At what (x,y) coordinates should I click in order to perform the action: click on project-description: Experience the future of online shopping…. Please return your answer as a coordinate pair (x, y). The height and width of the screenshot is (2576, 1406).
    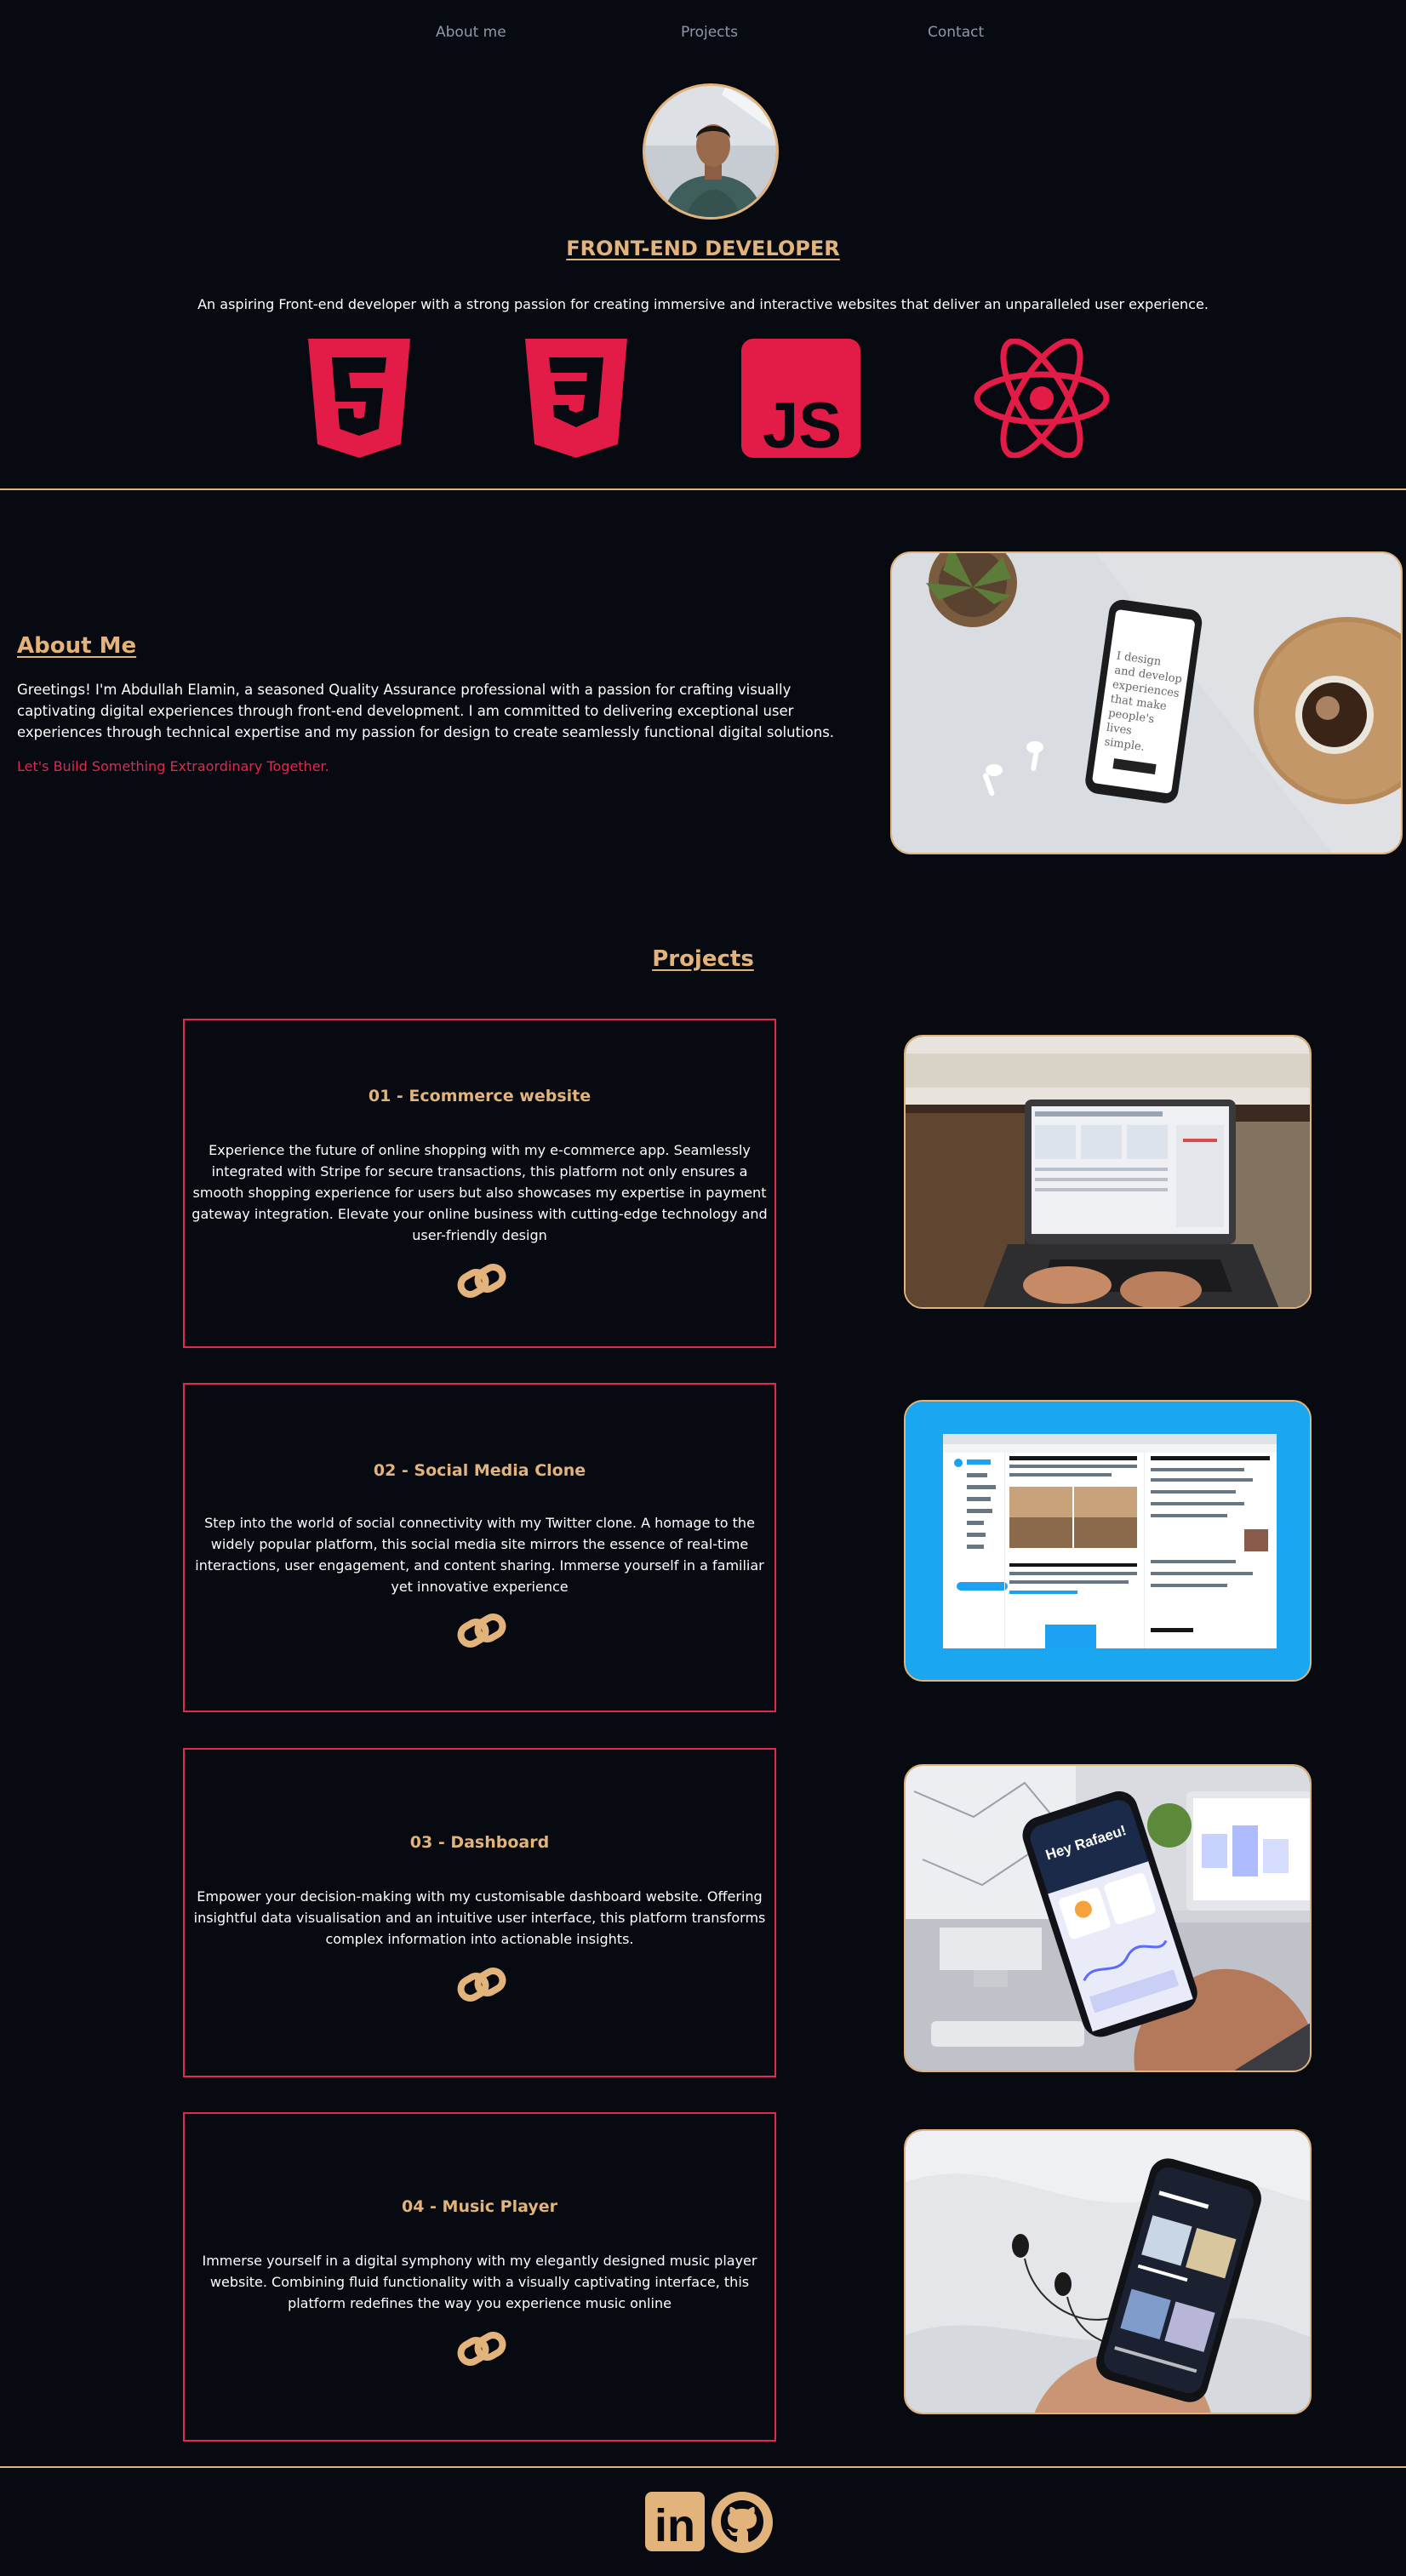
    Looking at the image, I should click on (479, 1192).